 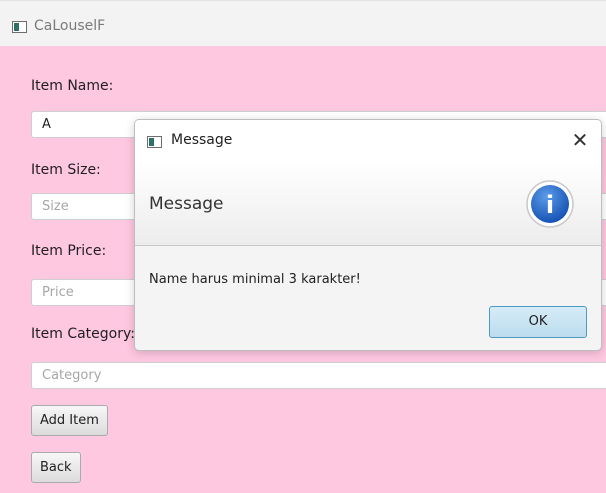 I want to click on dialog-title: Message, so click(x=202, y=140).